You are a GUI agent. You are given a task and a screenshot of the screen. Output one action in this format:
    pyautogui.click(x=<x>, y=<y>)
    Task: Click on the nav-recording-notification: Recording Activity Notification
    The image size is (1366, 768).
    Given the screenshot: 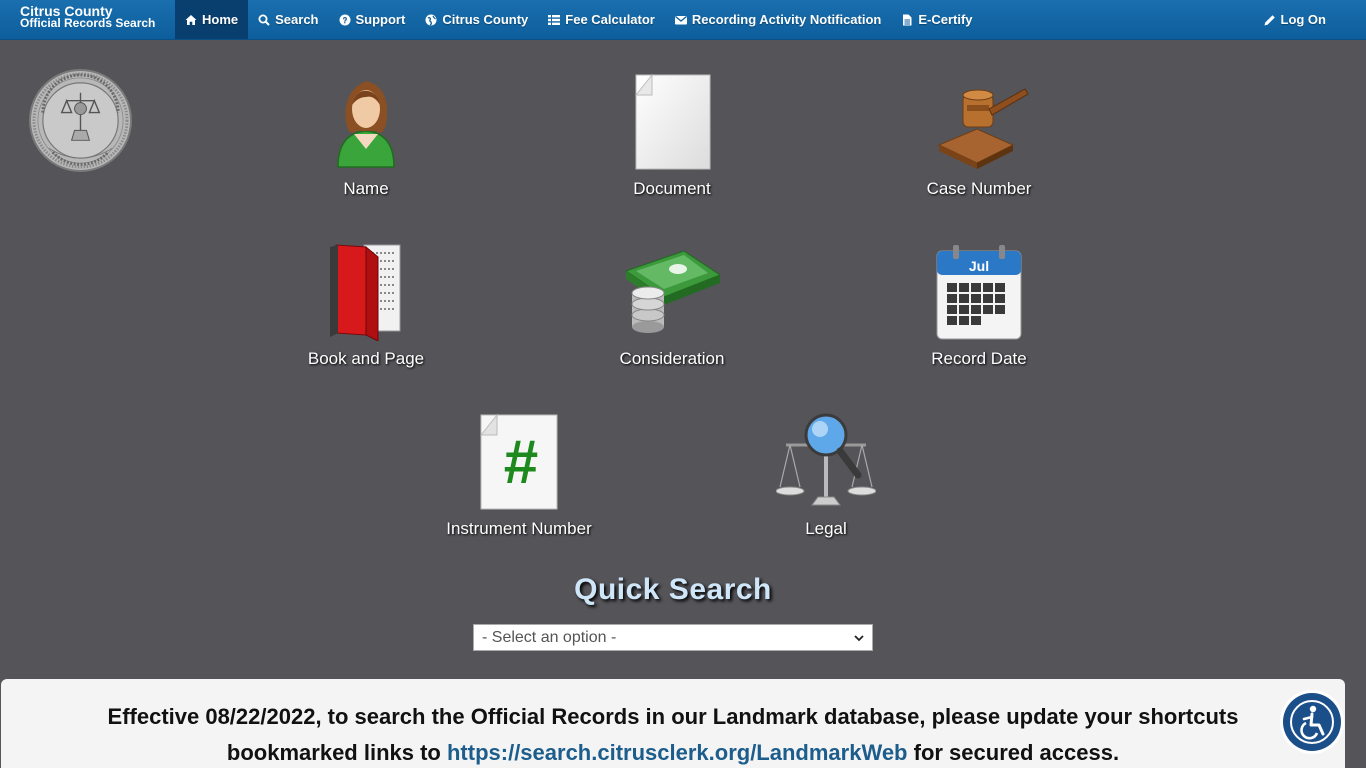 What is the action you would take?
    pyautogui.click(x=778, y=19)
    